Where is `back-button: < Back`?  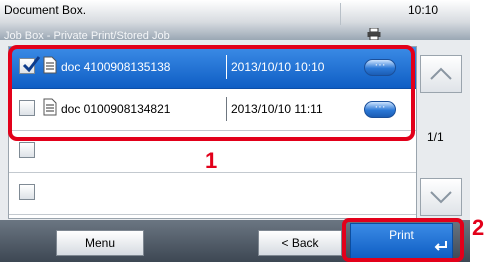
back-button: < Back is located at coordinates (300, 243).